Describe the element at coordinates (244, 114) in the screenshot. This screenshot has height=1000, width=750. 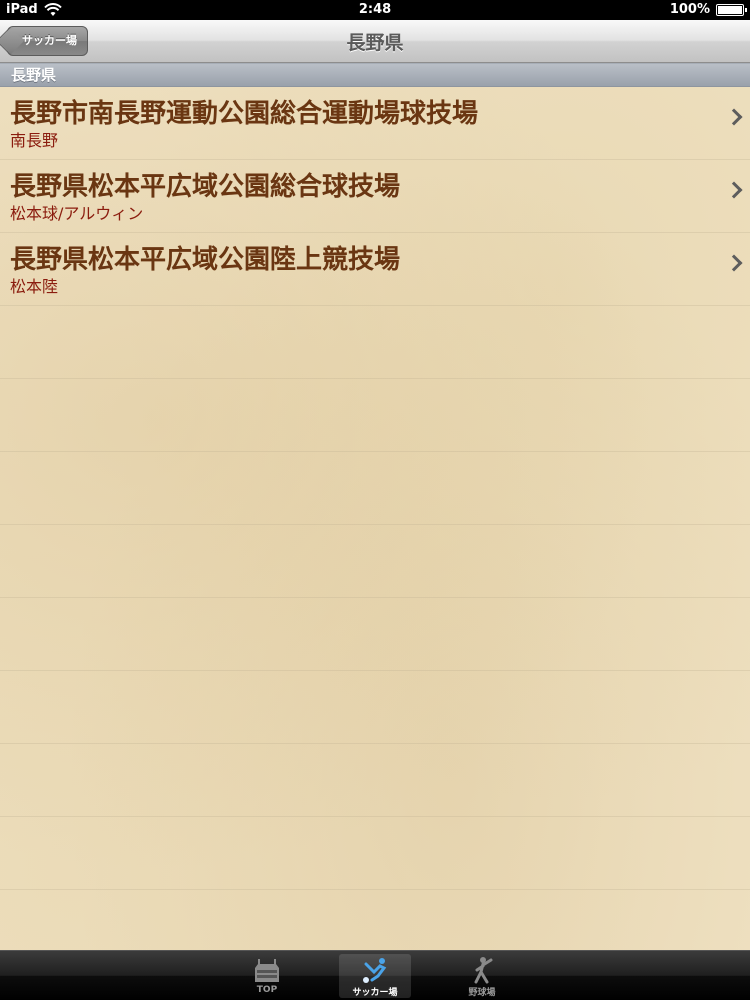
I see `list-item-title: 長野市南長野運動公園総合運動場球技場` at that location.